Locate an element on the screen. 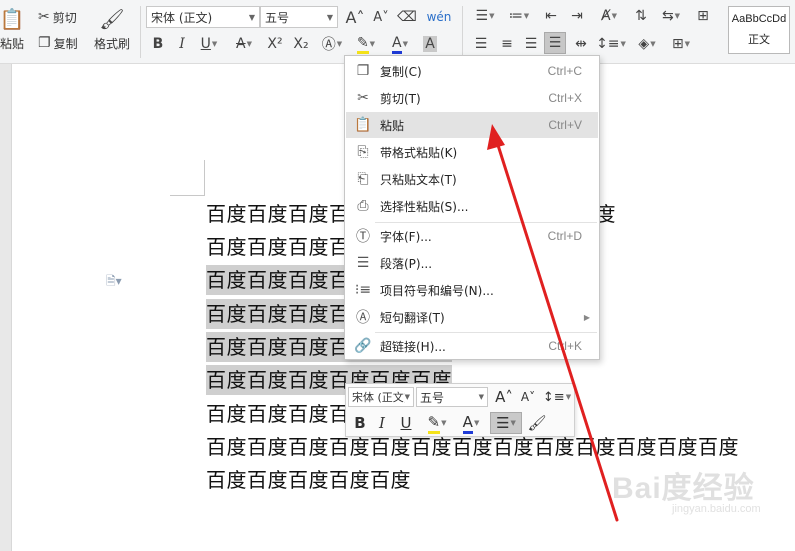 This screenshot has height=551, width=795. increase-indent-button: ⇥ is located at coordinates (577, 16).